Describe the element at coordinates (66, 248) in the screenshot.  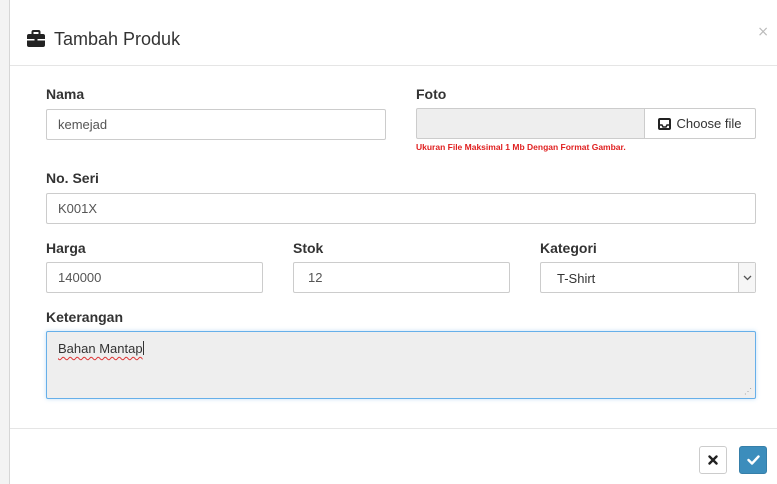
I see `harga-label: Harga` at that location.